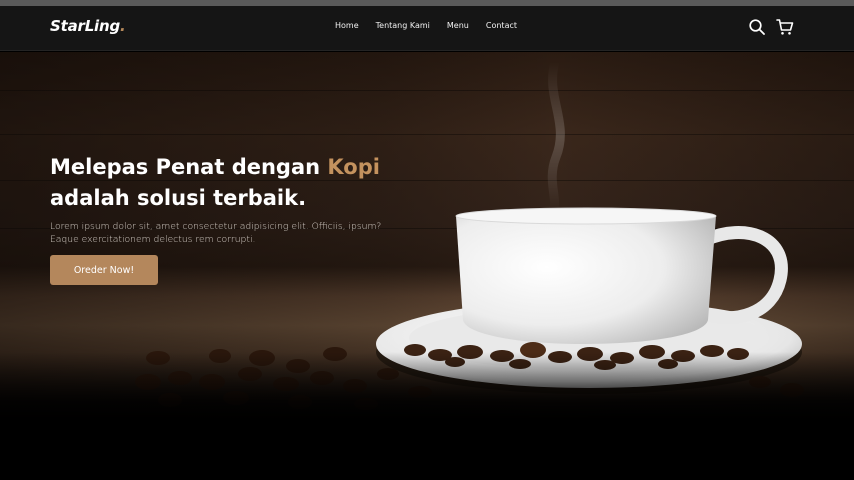 Image resolution: width=854 pixels, height=480 pixels. Describe the element at coordinates (586, 280) in the screenshot. I see `cup-body` at that location.